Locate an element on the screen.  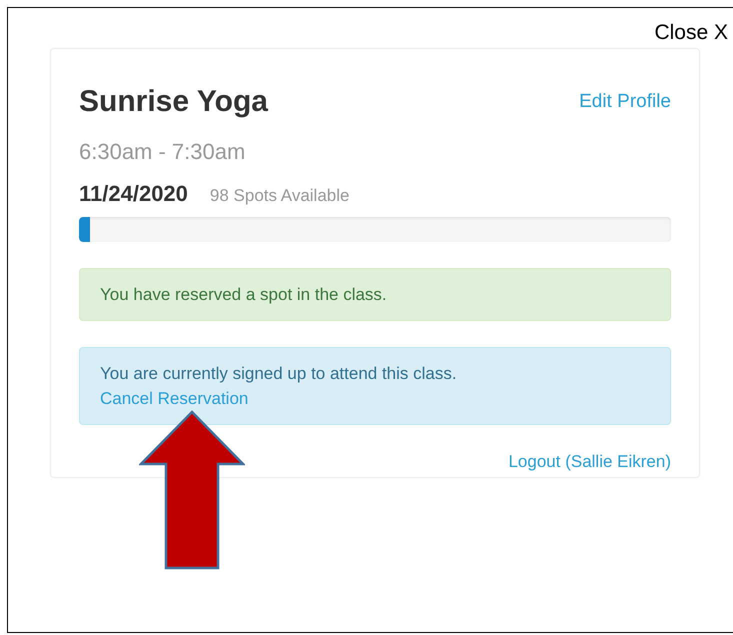
logout-link: Logout (Sallie Eikren) is located at coordinates (589, 461).